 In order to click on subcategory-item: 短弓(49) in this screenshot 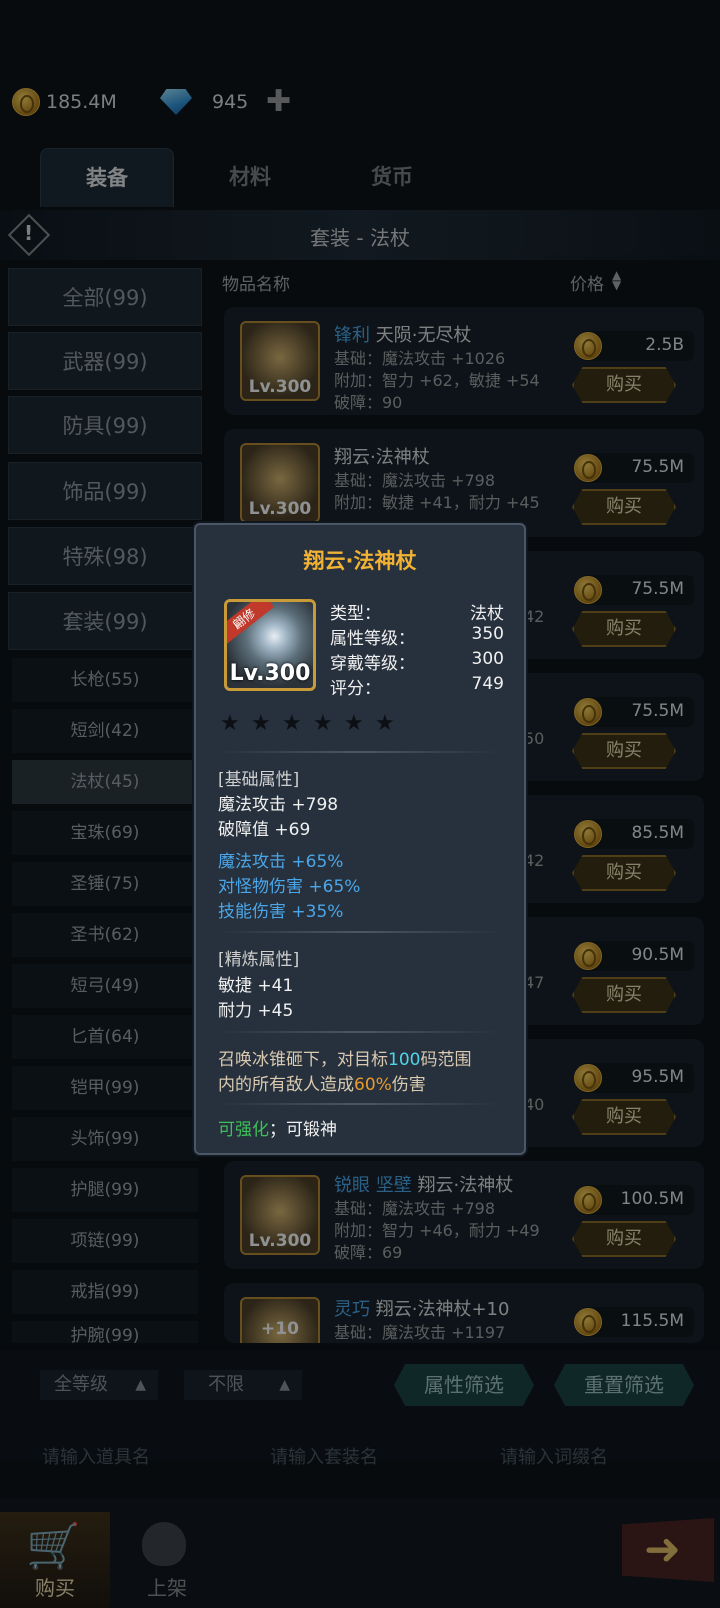, I will do `click(105, 986)`.